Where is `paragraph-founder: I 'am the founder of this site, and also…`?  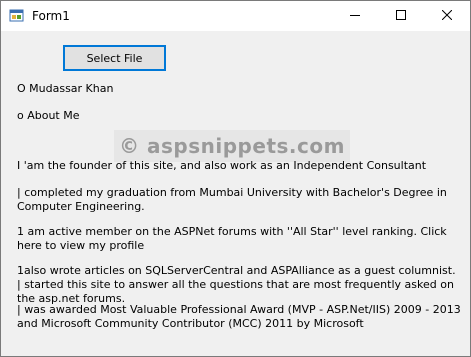 paragraph-founder: I 'am the founder of this site, and also… is located at coordinates (222, 165).